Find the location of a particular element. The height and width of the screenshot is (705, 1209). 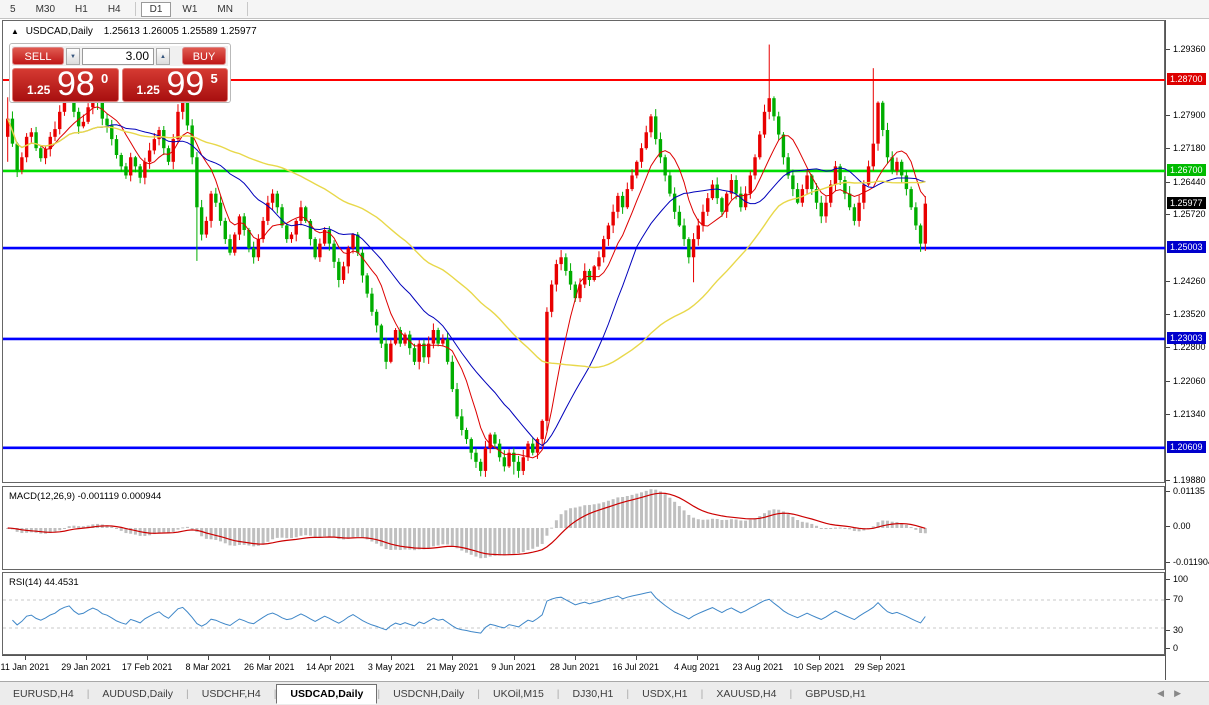

chart-tab-xauusd: XAUUSD,H4 is located at coordinates (746, 694).